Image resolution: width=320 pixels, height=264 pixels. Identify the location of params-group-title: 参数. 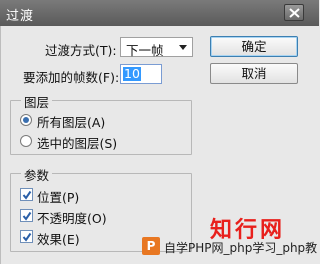
(37, 174).